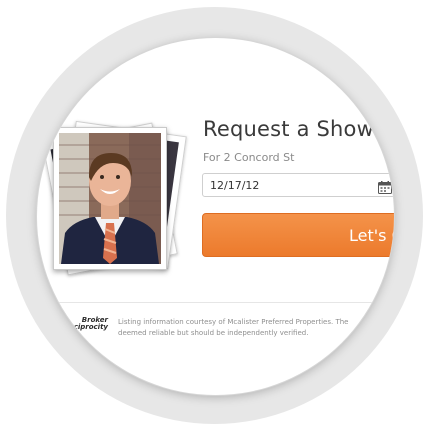  What do you see at coordinates (249, 157) in the screenshot?
I see `property-address: For 2 Concord St` at bounding box center [249, 157].